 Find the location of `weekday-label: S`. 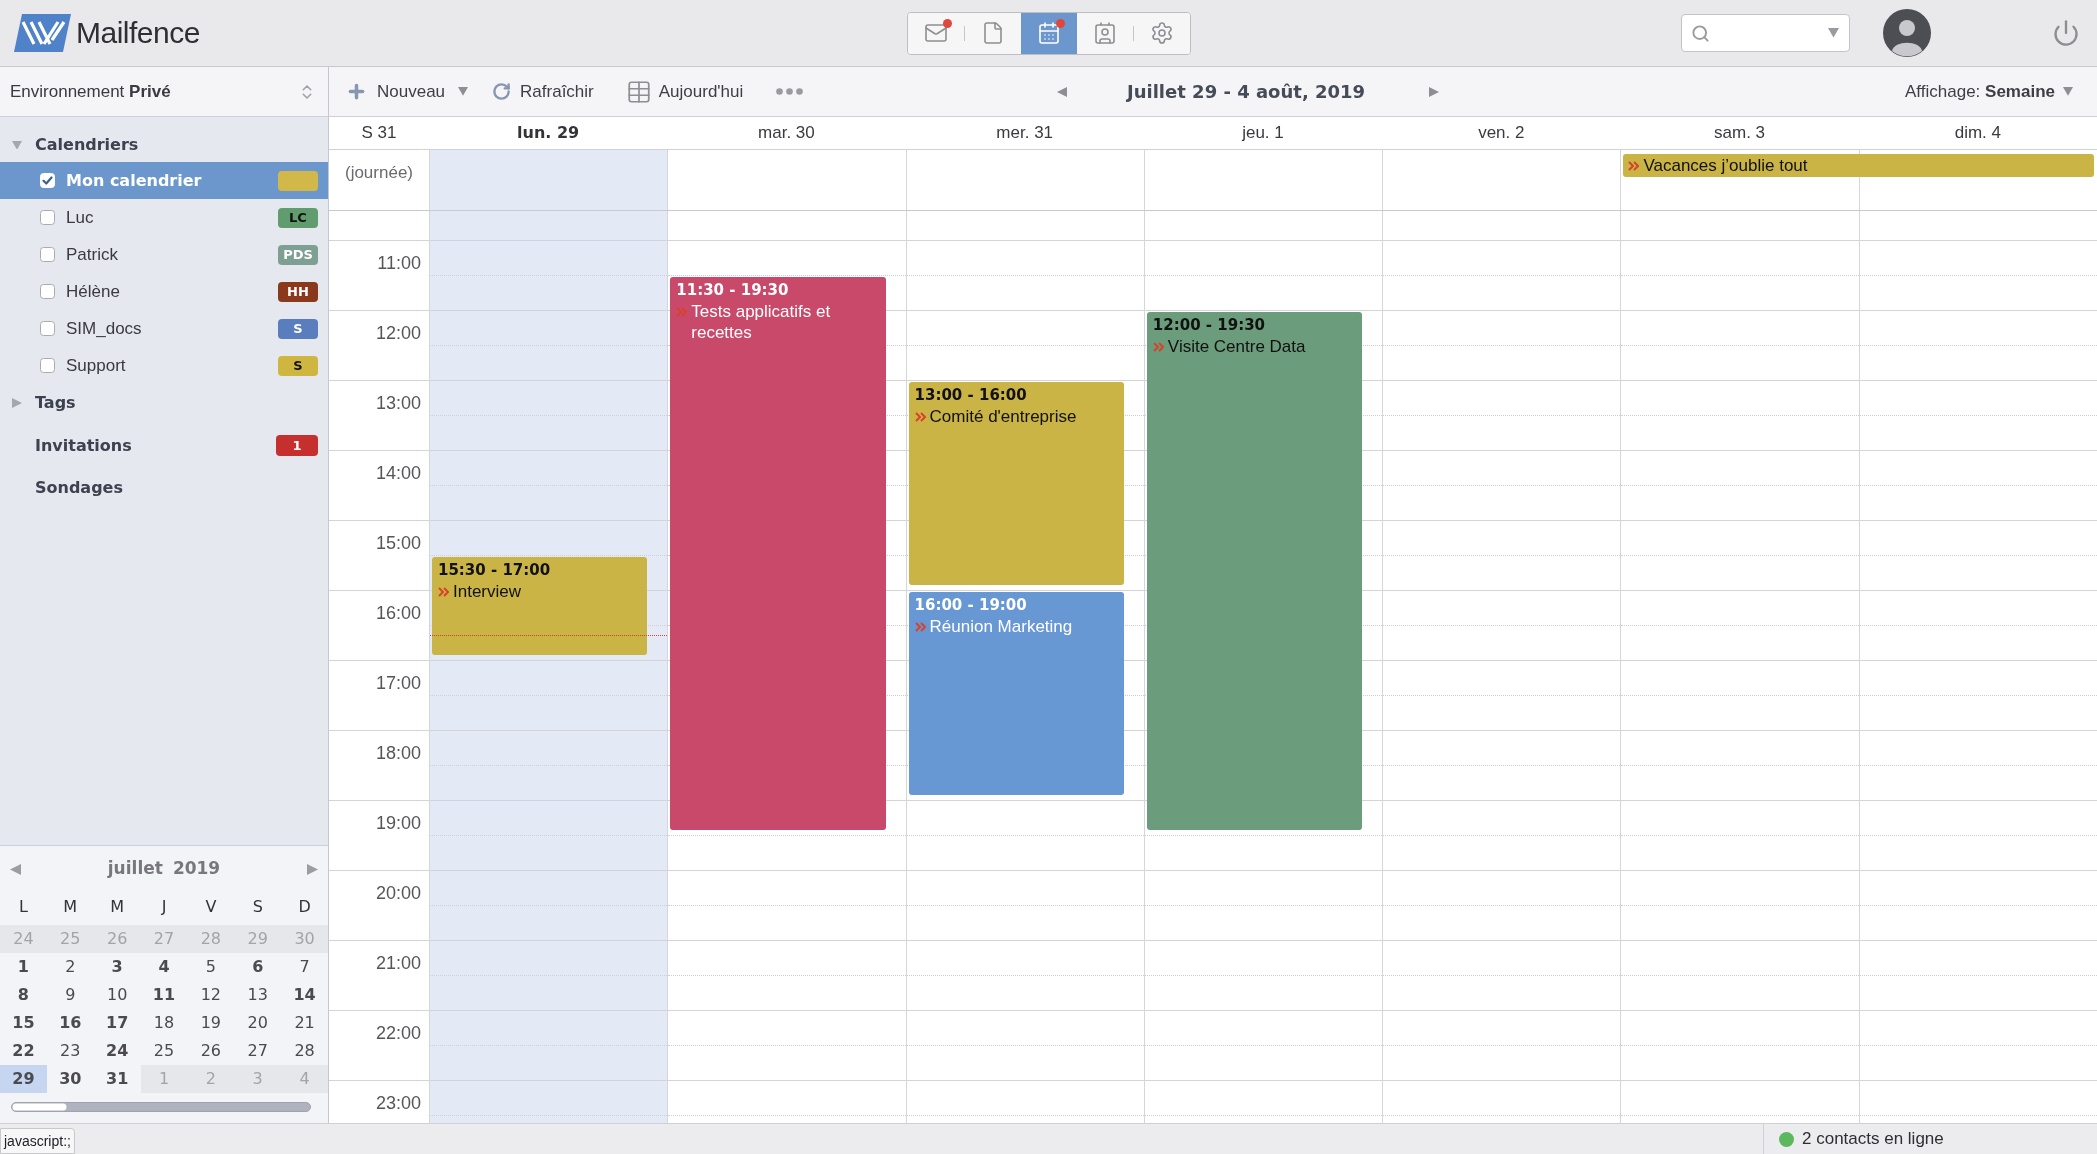

weekday-label: S is located at coordinates (257, 907).